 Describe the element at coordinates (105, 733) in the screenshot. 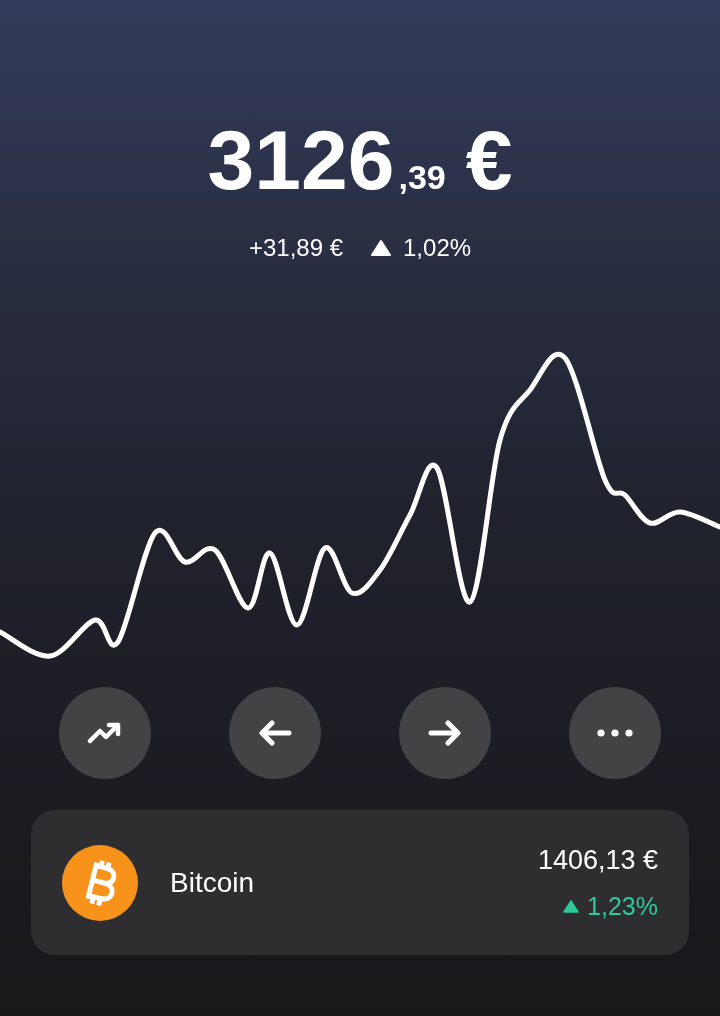

I see `trend-up-arrow-icon` at that location.